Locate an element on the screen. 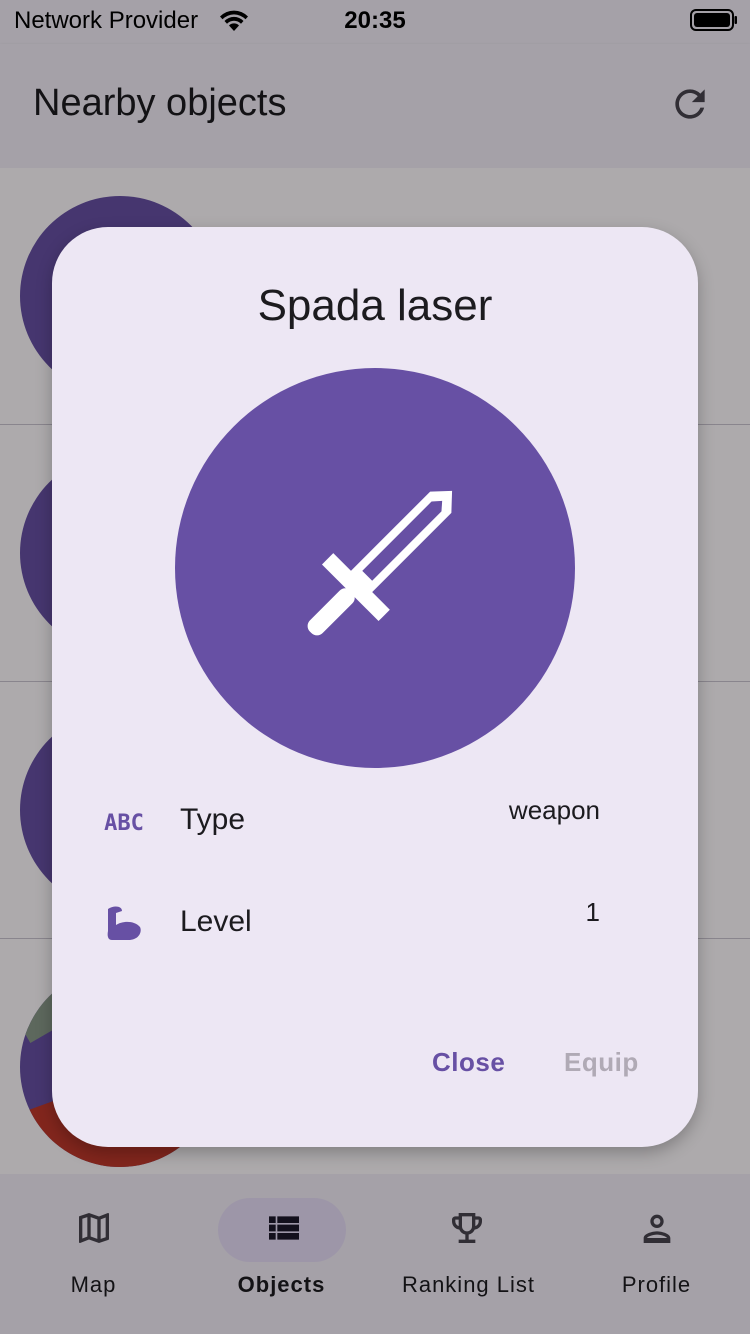 Image resolution: width=750 pixels, height=1334 pixels. detail-row-type: ABC Type weapon is located at coordinates (375, 821).